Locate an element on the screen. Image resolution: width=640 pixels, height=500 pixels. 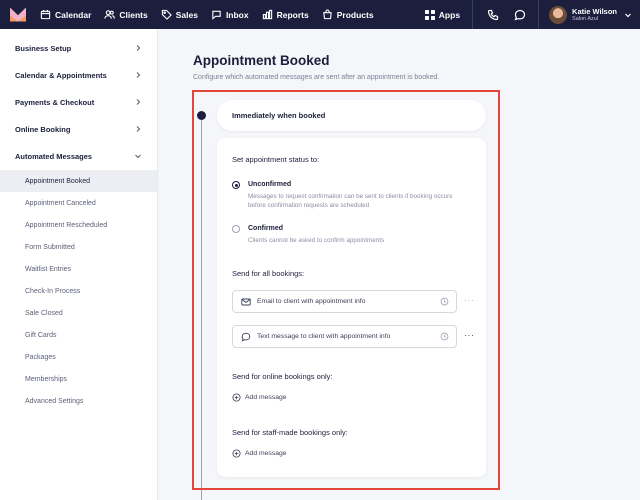
sidebar-item-waitlist-entries: Waitlist Entries is located at coordinates (78, 269).